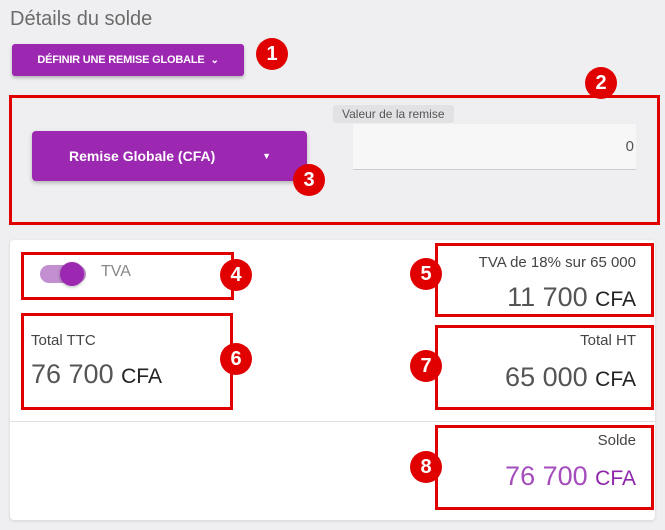 Image resolution: width=665 pixels, height=530 pixels. Describe the element at coordinates (309, 180) in the screenshot. I see `annotation-badge-3: 3` at that location.